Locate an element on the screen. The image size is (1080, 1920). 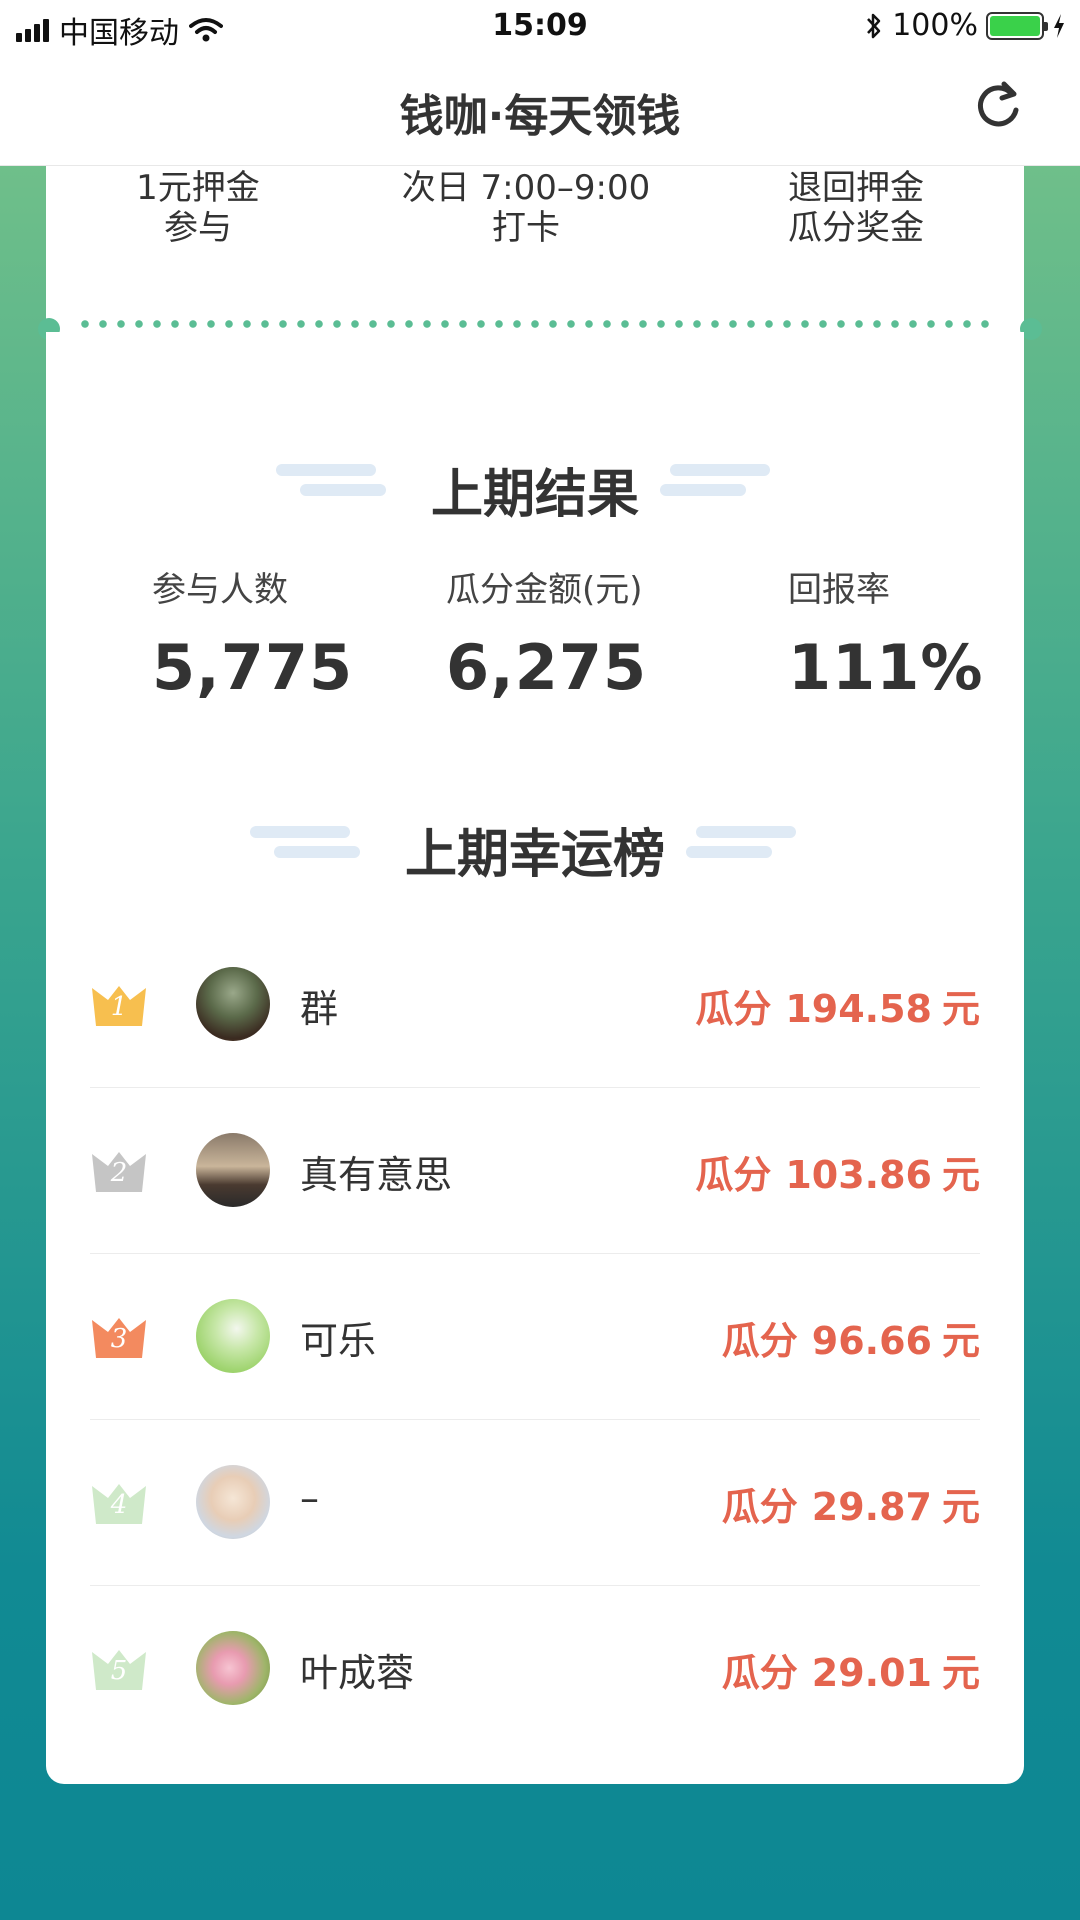
step-checkin: 次日 7:00–9:00 打卡 is located at coordinates (526, 208).